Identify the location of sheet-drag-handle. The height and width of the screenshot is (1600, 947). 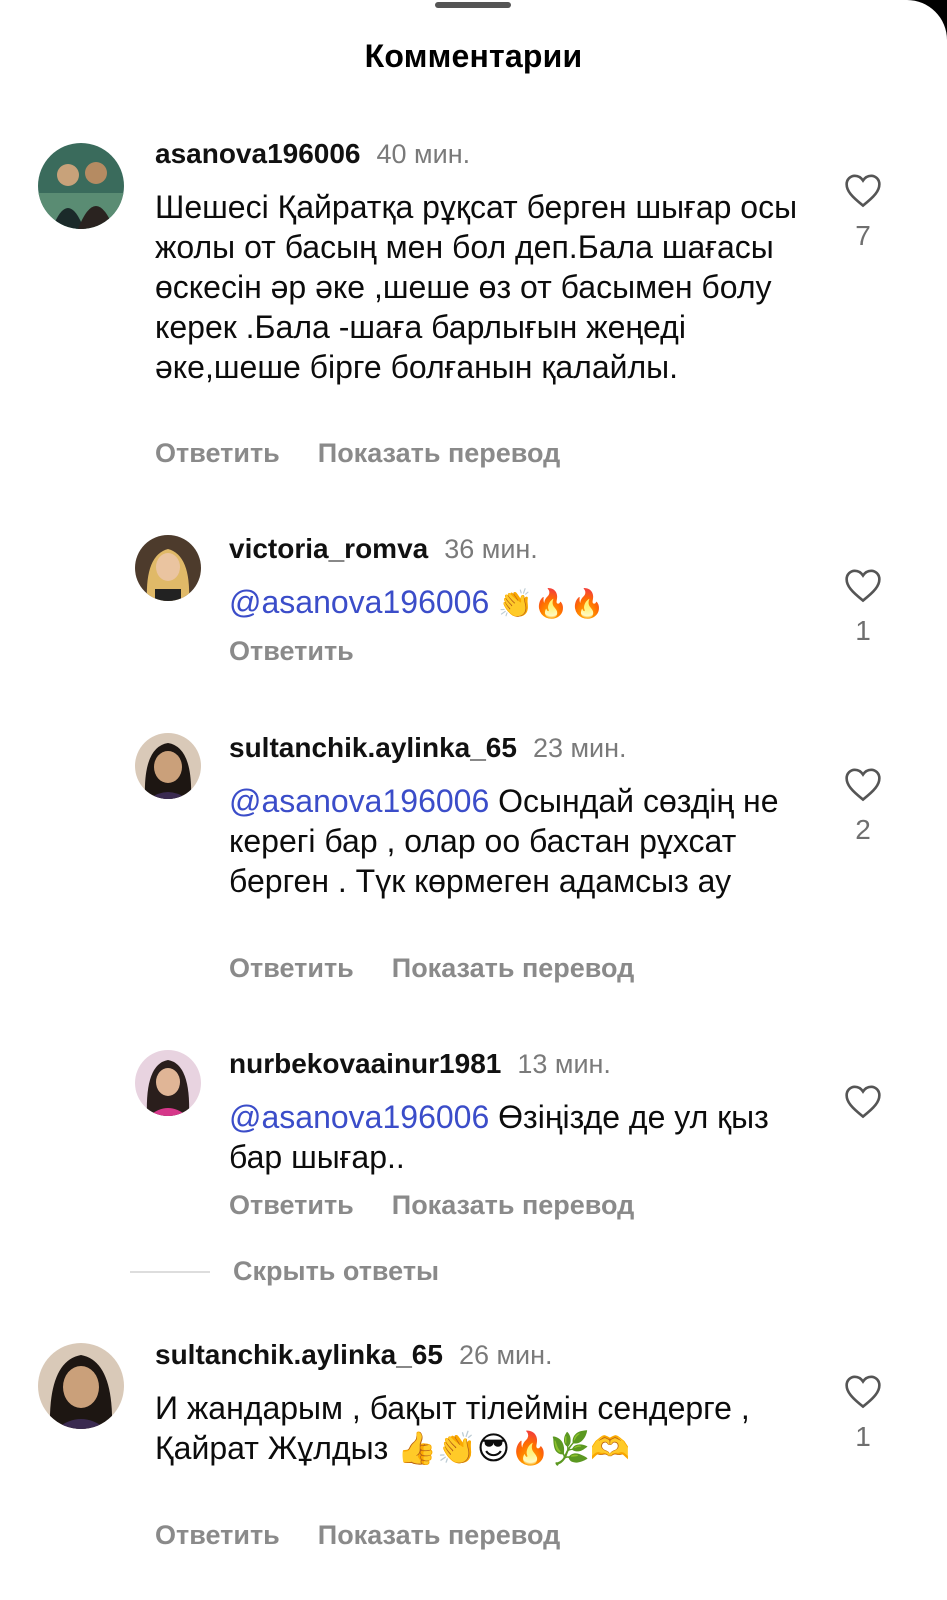
(473, 5).